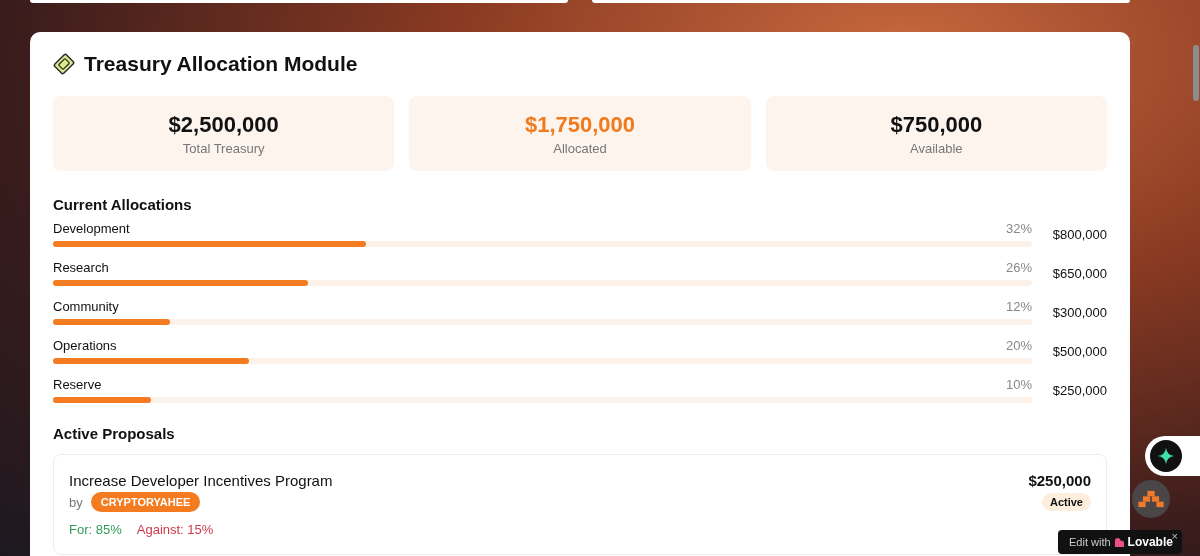  What do you see at coordinates (123, 204) in the screenshot?
I see `section-heading: Current Allocations` at bounding box center [123, 204].